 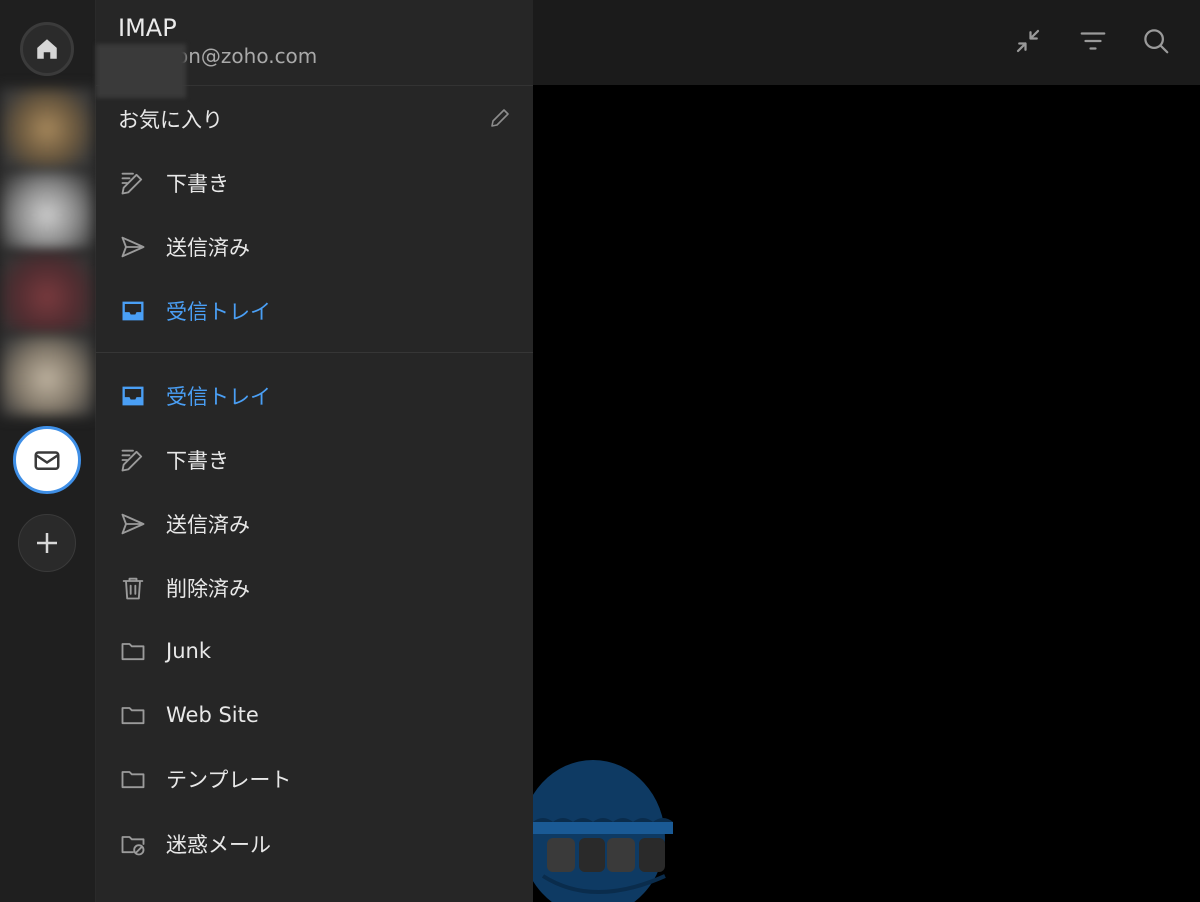 What do you see at coordinates (314, 651) in the screenshot?
I see `folder-junk: Junk` at bounding box center [314, 651].